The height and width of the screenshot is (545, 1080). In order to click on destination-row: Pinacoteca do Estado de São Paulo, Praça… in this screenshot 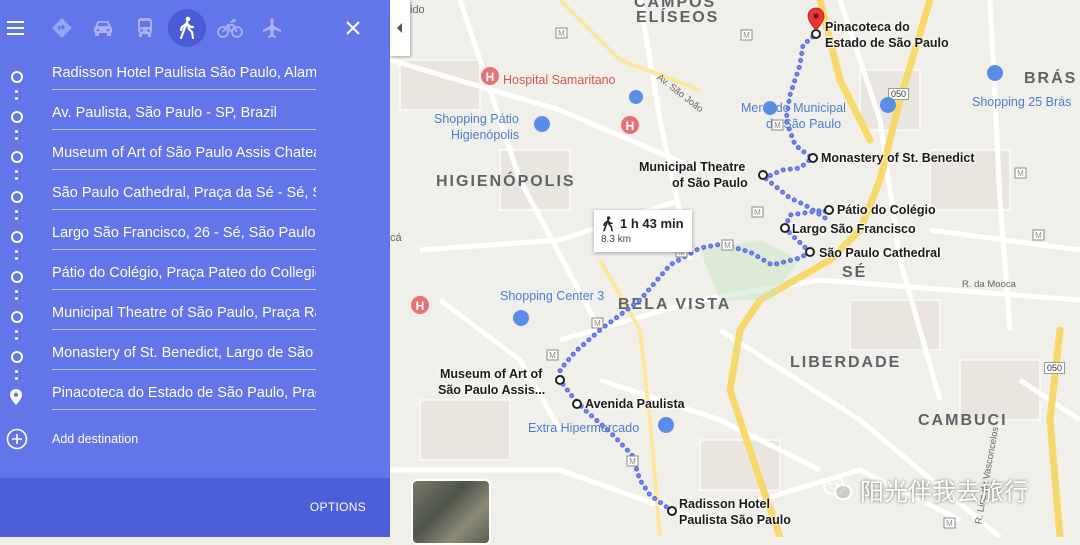, I will do `click(195, 396)`.